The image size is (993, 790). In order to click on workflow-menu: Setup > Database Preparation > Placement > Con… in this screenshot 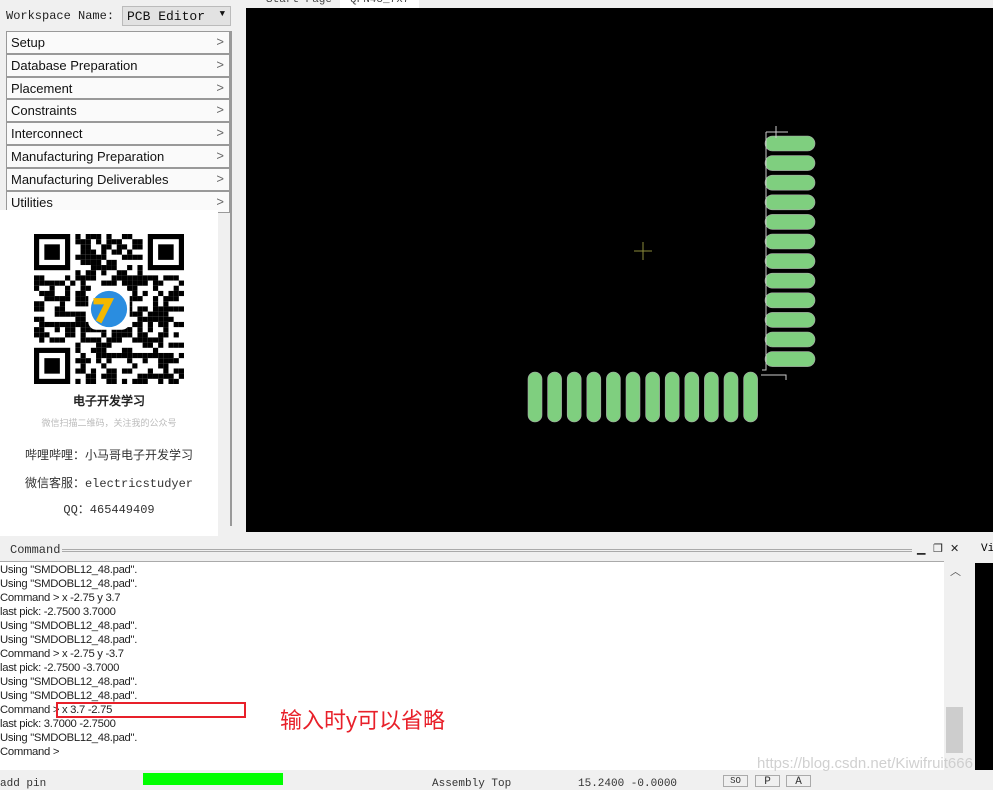, I will do `click(118, 122)`.